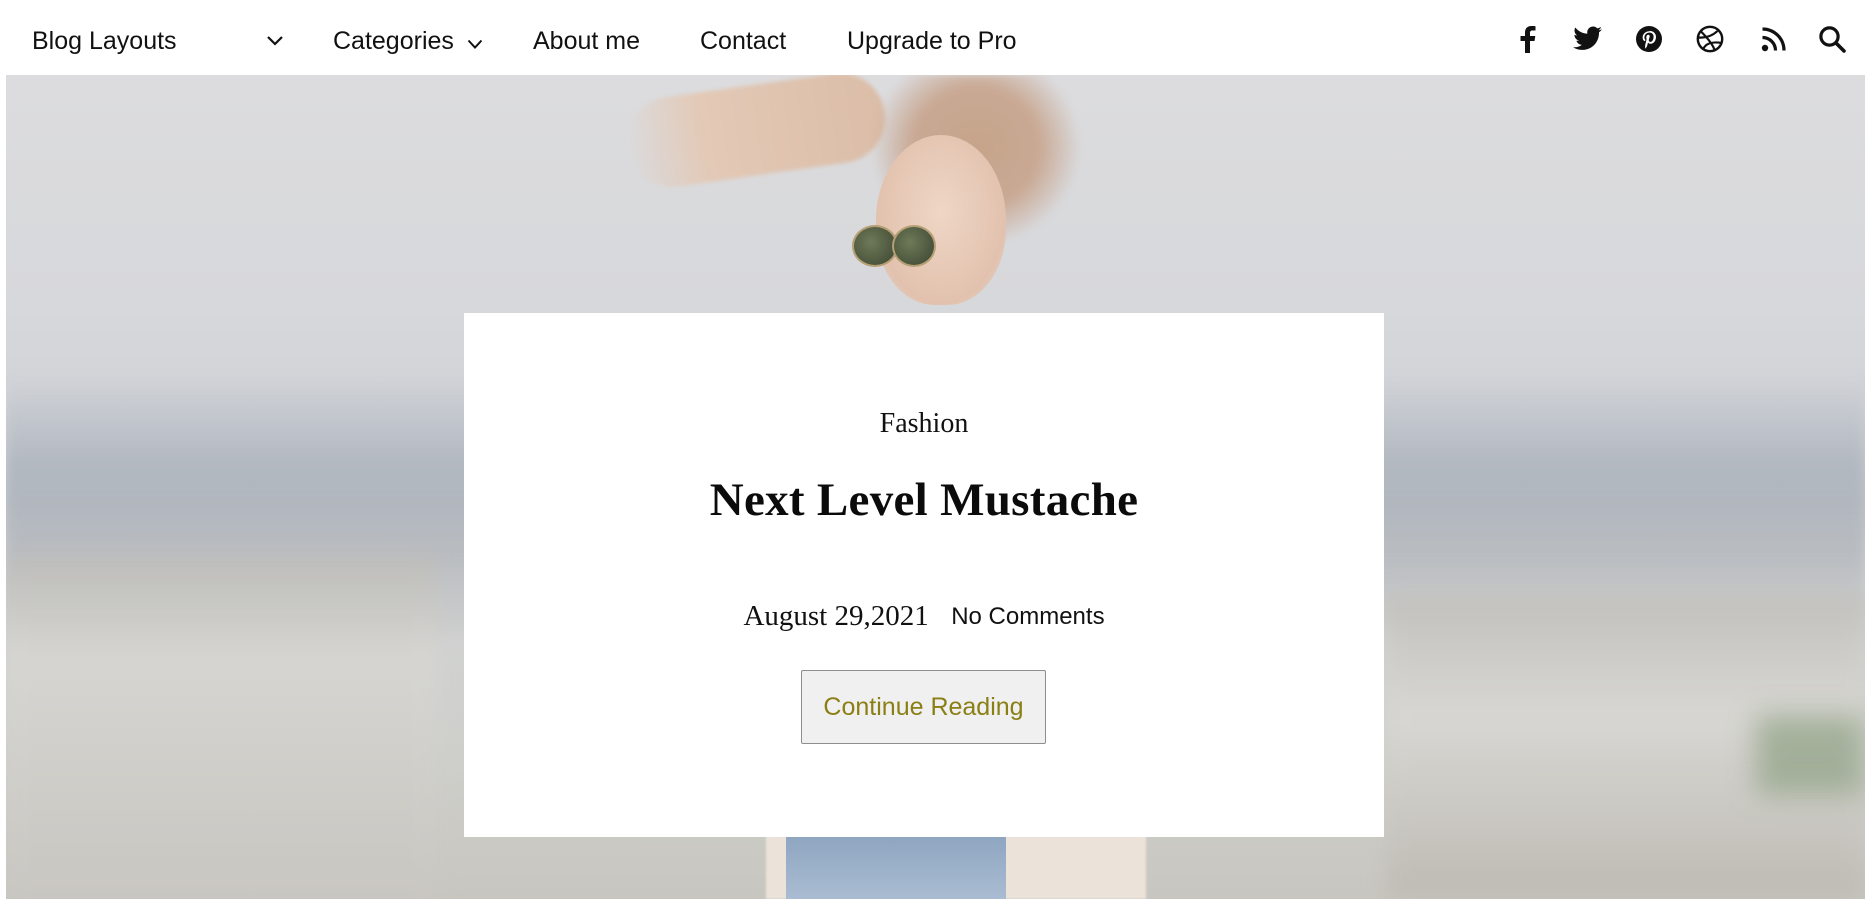  I want to click on dribbble-icon, so click(1710, 39).